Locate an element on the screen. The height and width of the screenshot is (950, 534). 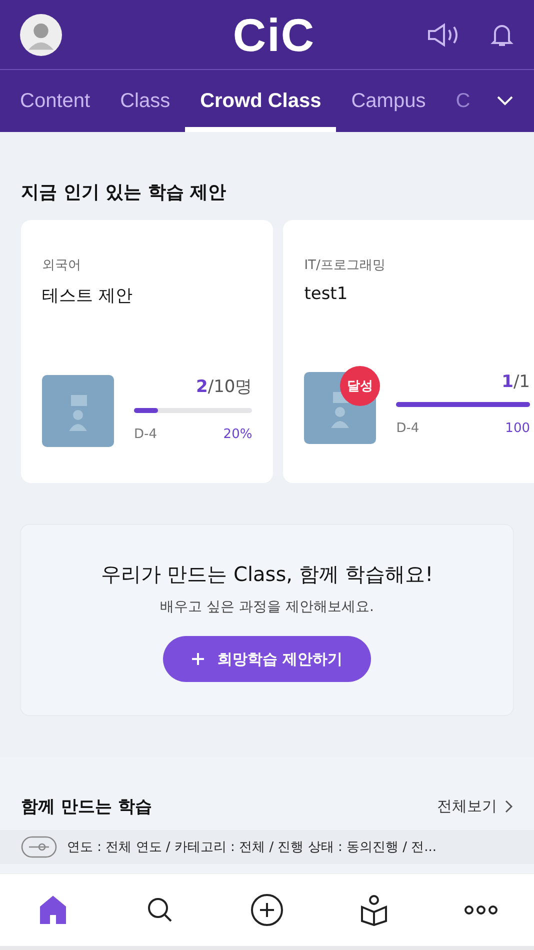
chevron-down-icon is located at coordinates (505, 101).